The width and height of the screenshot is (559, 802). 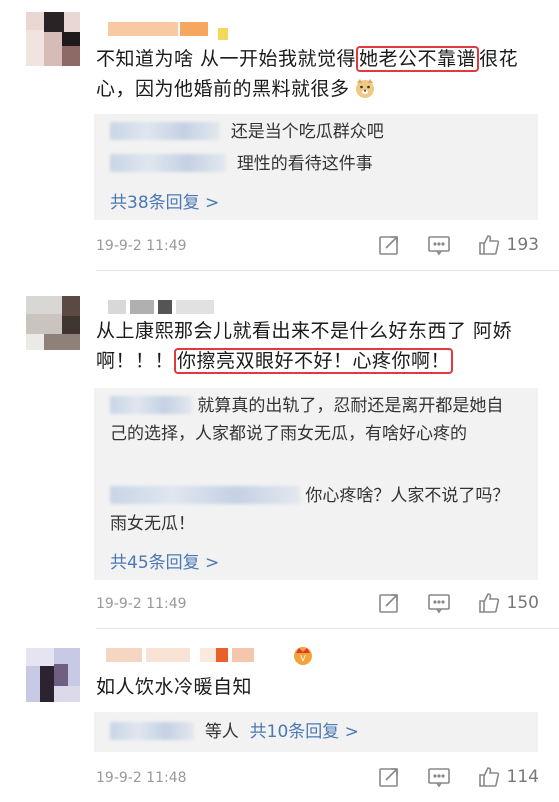 I want to click on reply-summary: 等人 共10条回复 >, so click(x=315, y=732).